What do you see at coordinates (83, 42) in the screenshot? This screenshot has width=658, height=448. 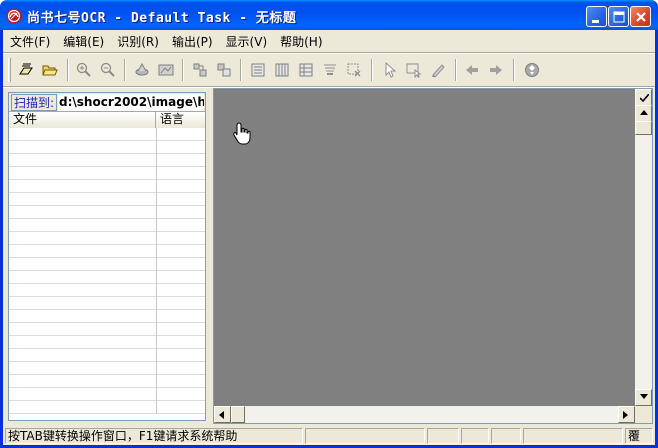 I see `menu-edit: 编辑(E)` at bounding box center [83, 42].